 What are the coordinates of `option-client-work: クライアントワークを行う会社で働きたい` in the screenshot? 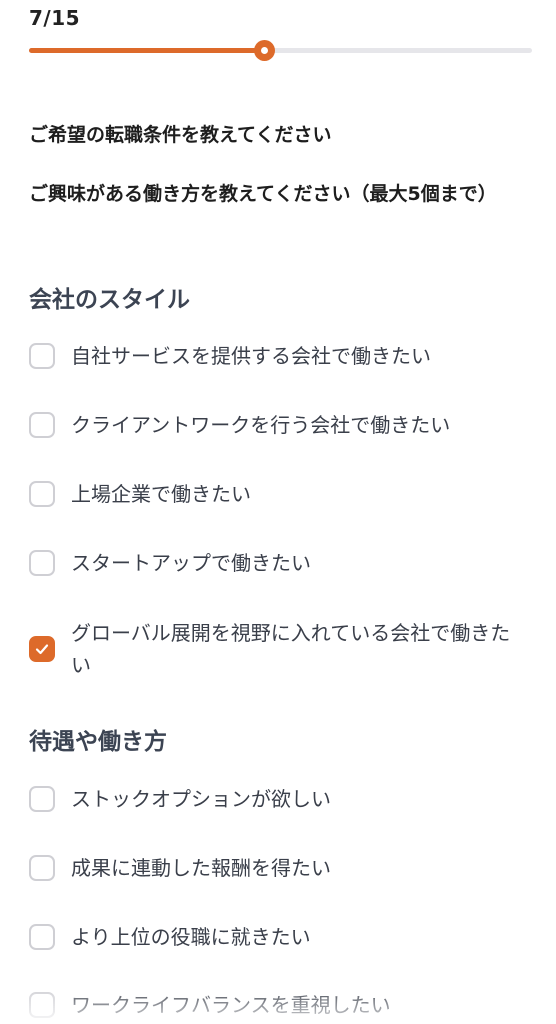 It's located at (279, 425).